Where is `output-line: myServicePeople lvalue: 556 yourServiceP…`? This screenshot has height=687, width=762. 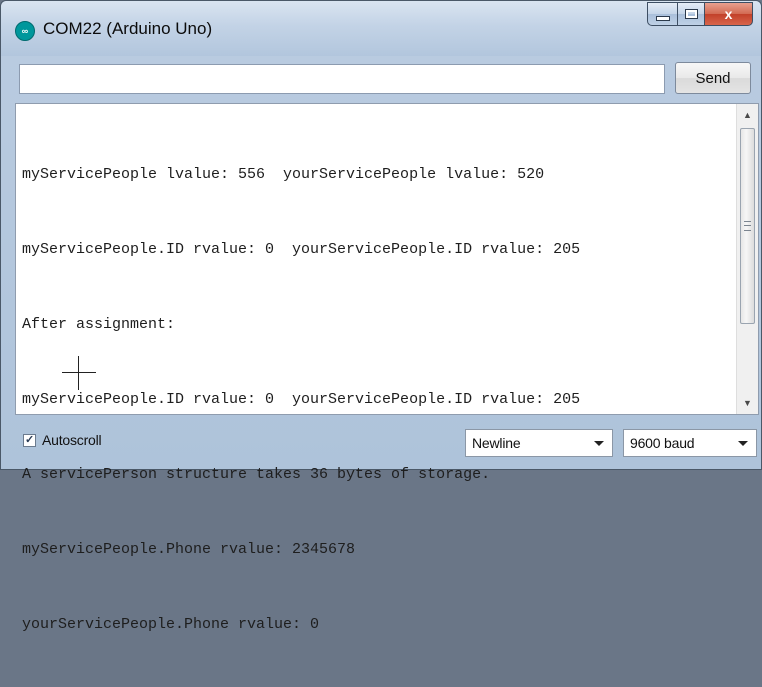 output-line: myServicePeople lvalue: 556 yourServiceP… is located at coordinates (283, 174).